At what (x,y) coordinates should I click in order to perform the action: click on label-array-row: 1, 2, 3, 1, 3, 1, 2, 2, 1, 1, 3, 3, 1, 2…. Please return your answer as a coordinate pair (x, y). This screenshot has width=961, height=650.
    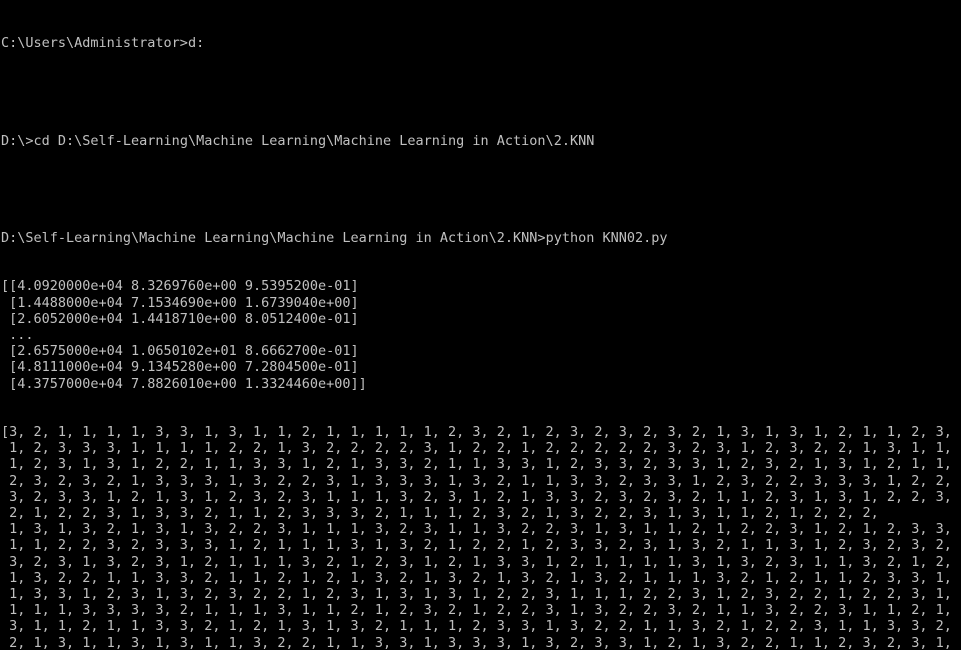
    Looking at the image, I should click on (481, 464).